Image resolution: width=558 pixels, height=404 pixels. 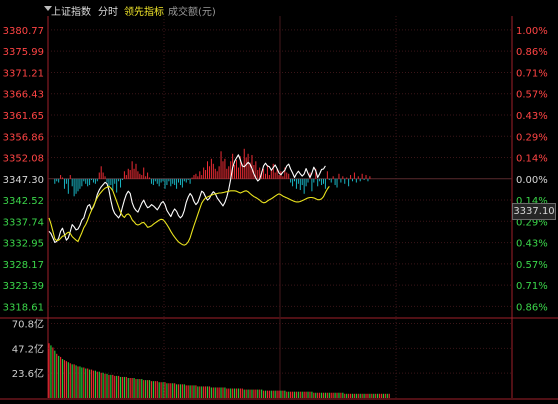 What do you see at coordinates (108, 10) in the screenshot?
I see `timeshare-tab: 分时` at bounding box center [108, 10].